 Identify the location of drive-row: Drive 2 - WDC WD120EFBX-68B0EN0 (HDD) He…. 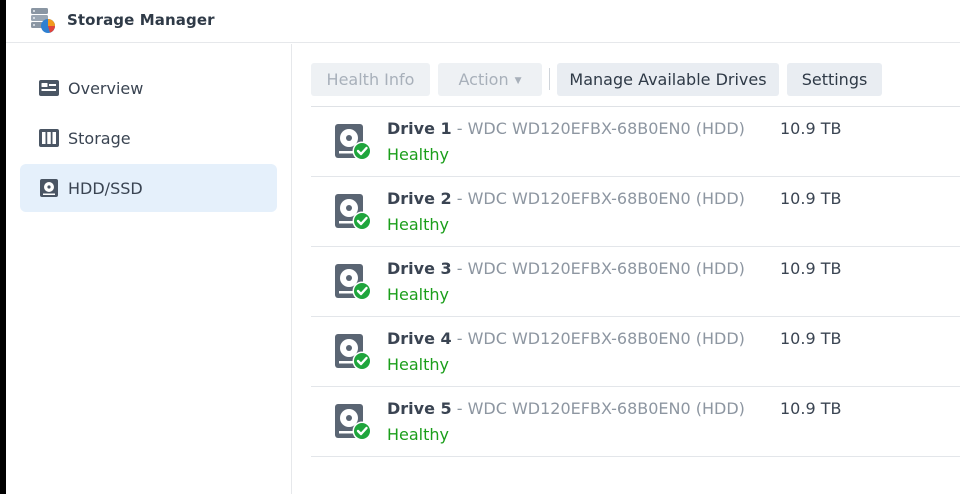
(635, 212).